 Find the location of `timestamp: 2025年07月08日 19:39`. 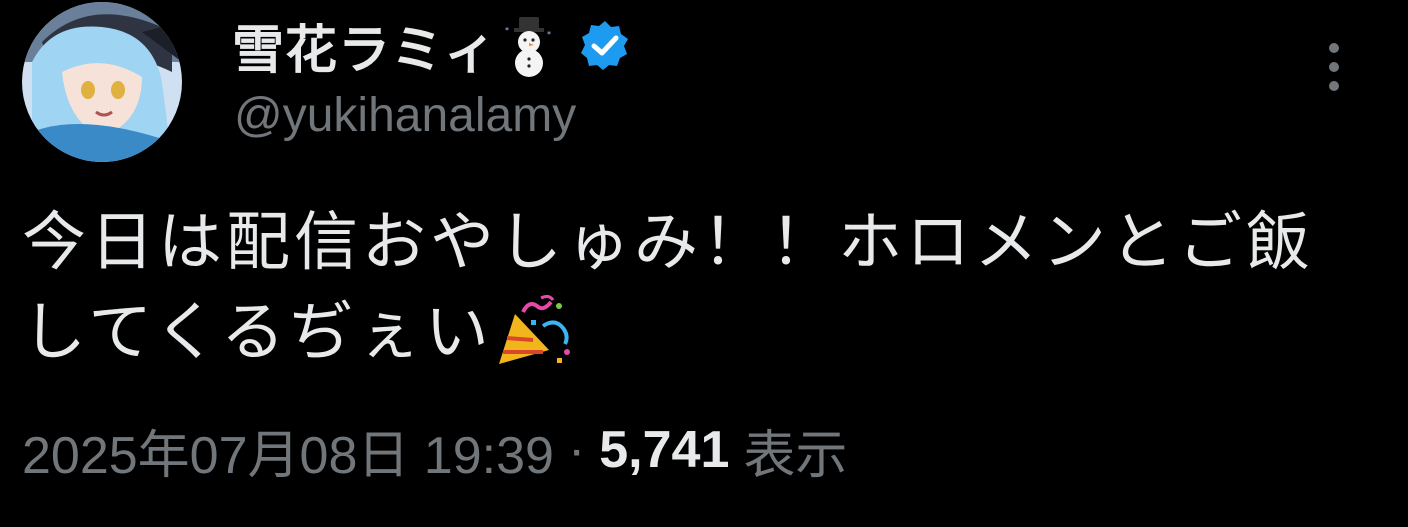

timestamp: 2025年07月08日 19:39 is located at coordinates (288, 450).